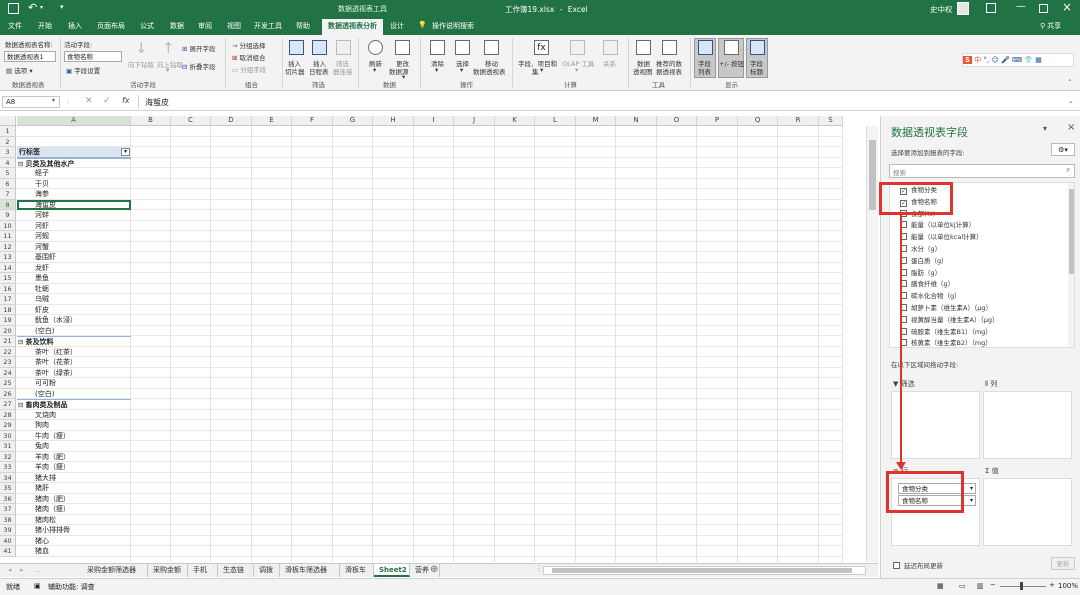 This screenshot has width=1080, height=595. What do you see at coordinates (982, 171) in the screenshot?
I see `field-search-box: 搜索 ⌕` at bounding box center [982, 171].